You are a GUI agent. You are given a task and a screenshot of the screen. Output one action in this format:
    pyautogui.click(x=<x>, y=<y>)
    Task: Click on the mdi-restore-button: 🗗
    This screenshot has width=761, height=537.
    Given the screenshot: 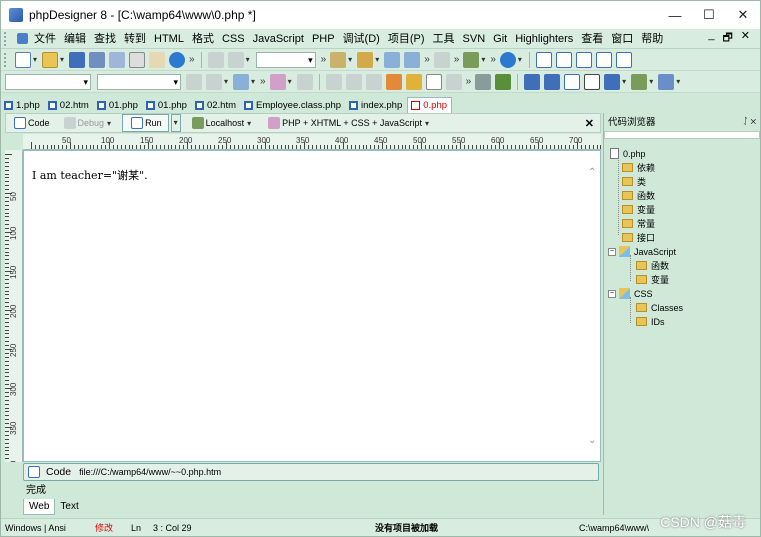 What is the action you would take?
    pyautogui.click(x=727, y=38)
    